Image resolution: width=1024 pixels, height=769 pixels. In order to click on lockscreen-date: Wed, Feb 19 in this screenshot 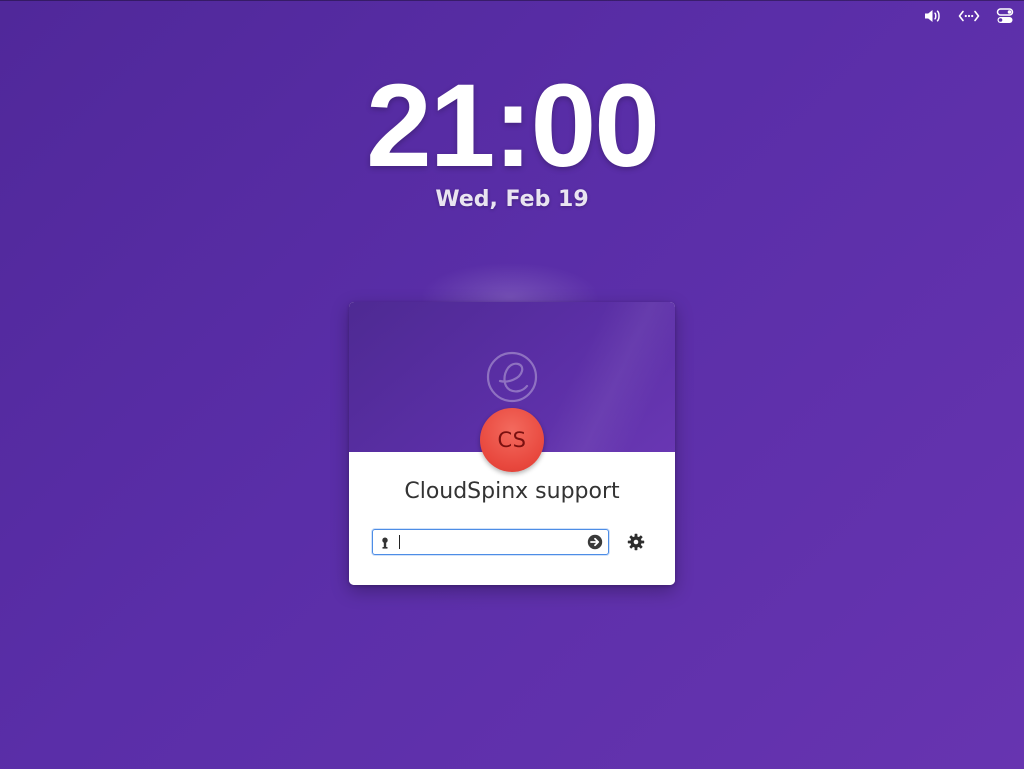, I will do `click(512, 199)`.